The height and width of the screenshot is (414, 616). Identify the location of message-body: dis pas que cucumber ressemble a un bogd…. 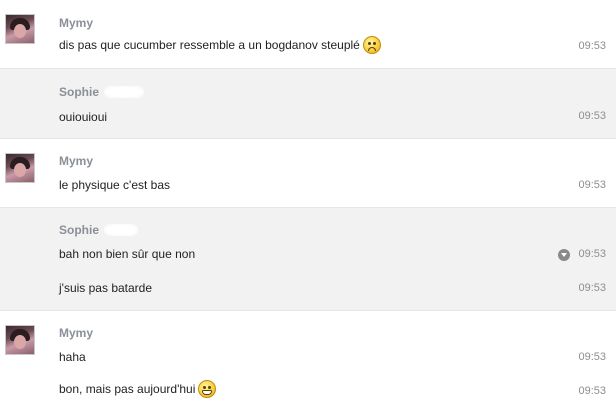
(209, 45).